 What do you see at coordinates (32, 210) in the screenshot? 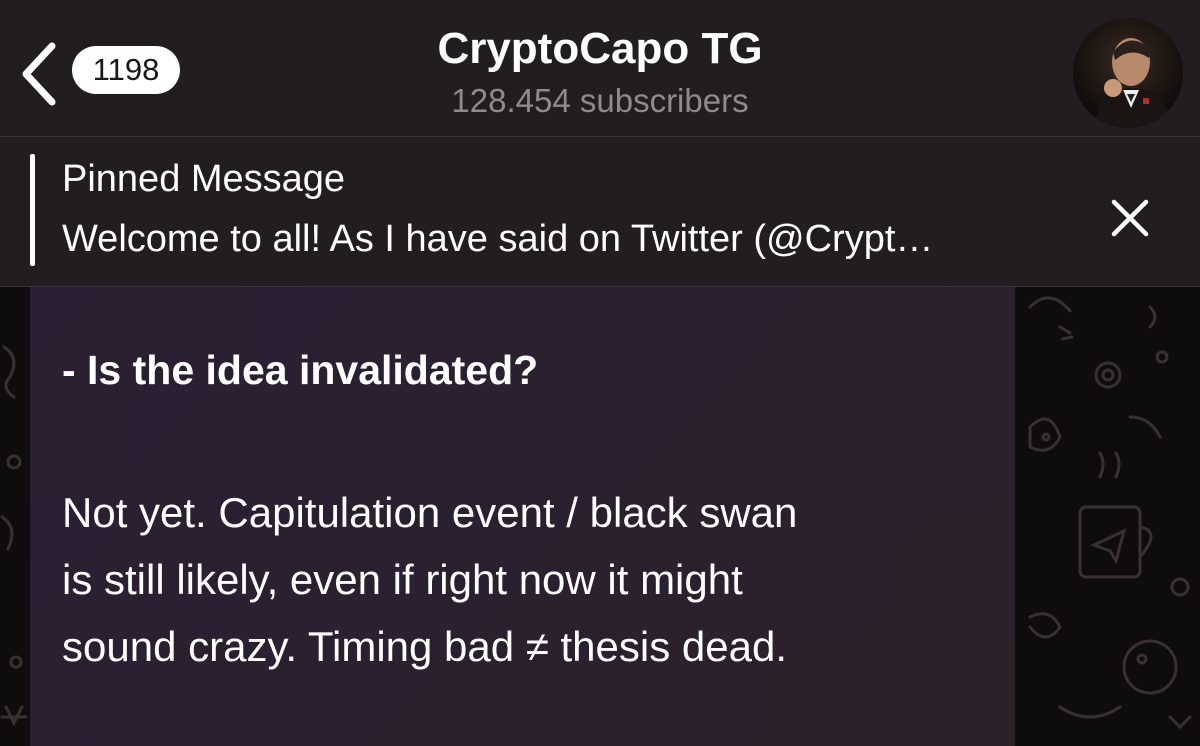
I see `pinned-accent-line` at bounding box center [32, 210].